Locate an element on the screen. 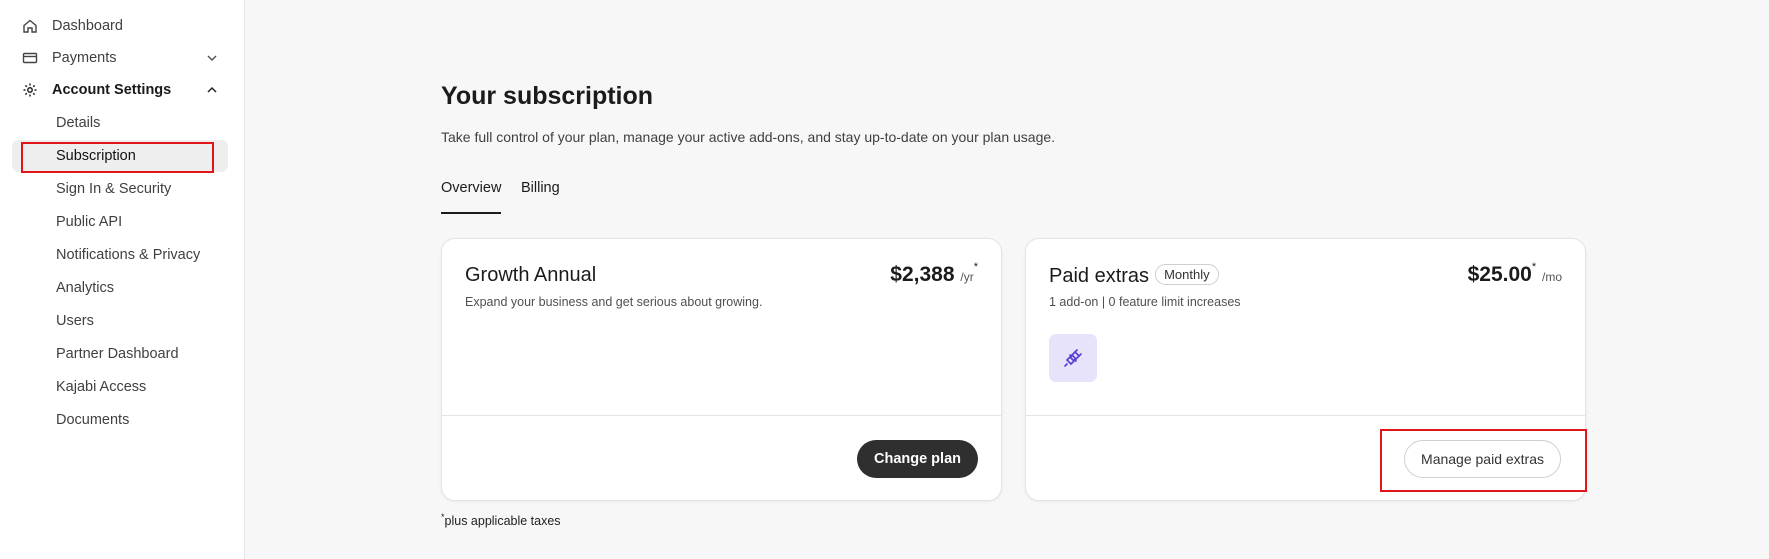  sidebar-item-subscription: Subscription is located at coordinates (120, 156).